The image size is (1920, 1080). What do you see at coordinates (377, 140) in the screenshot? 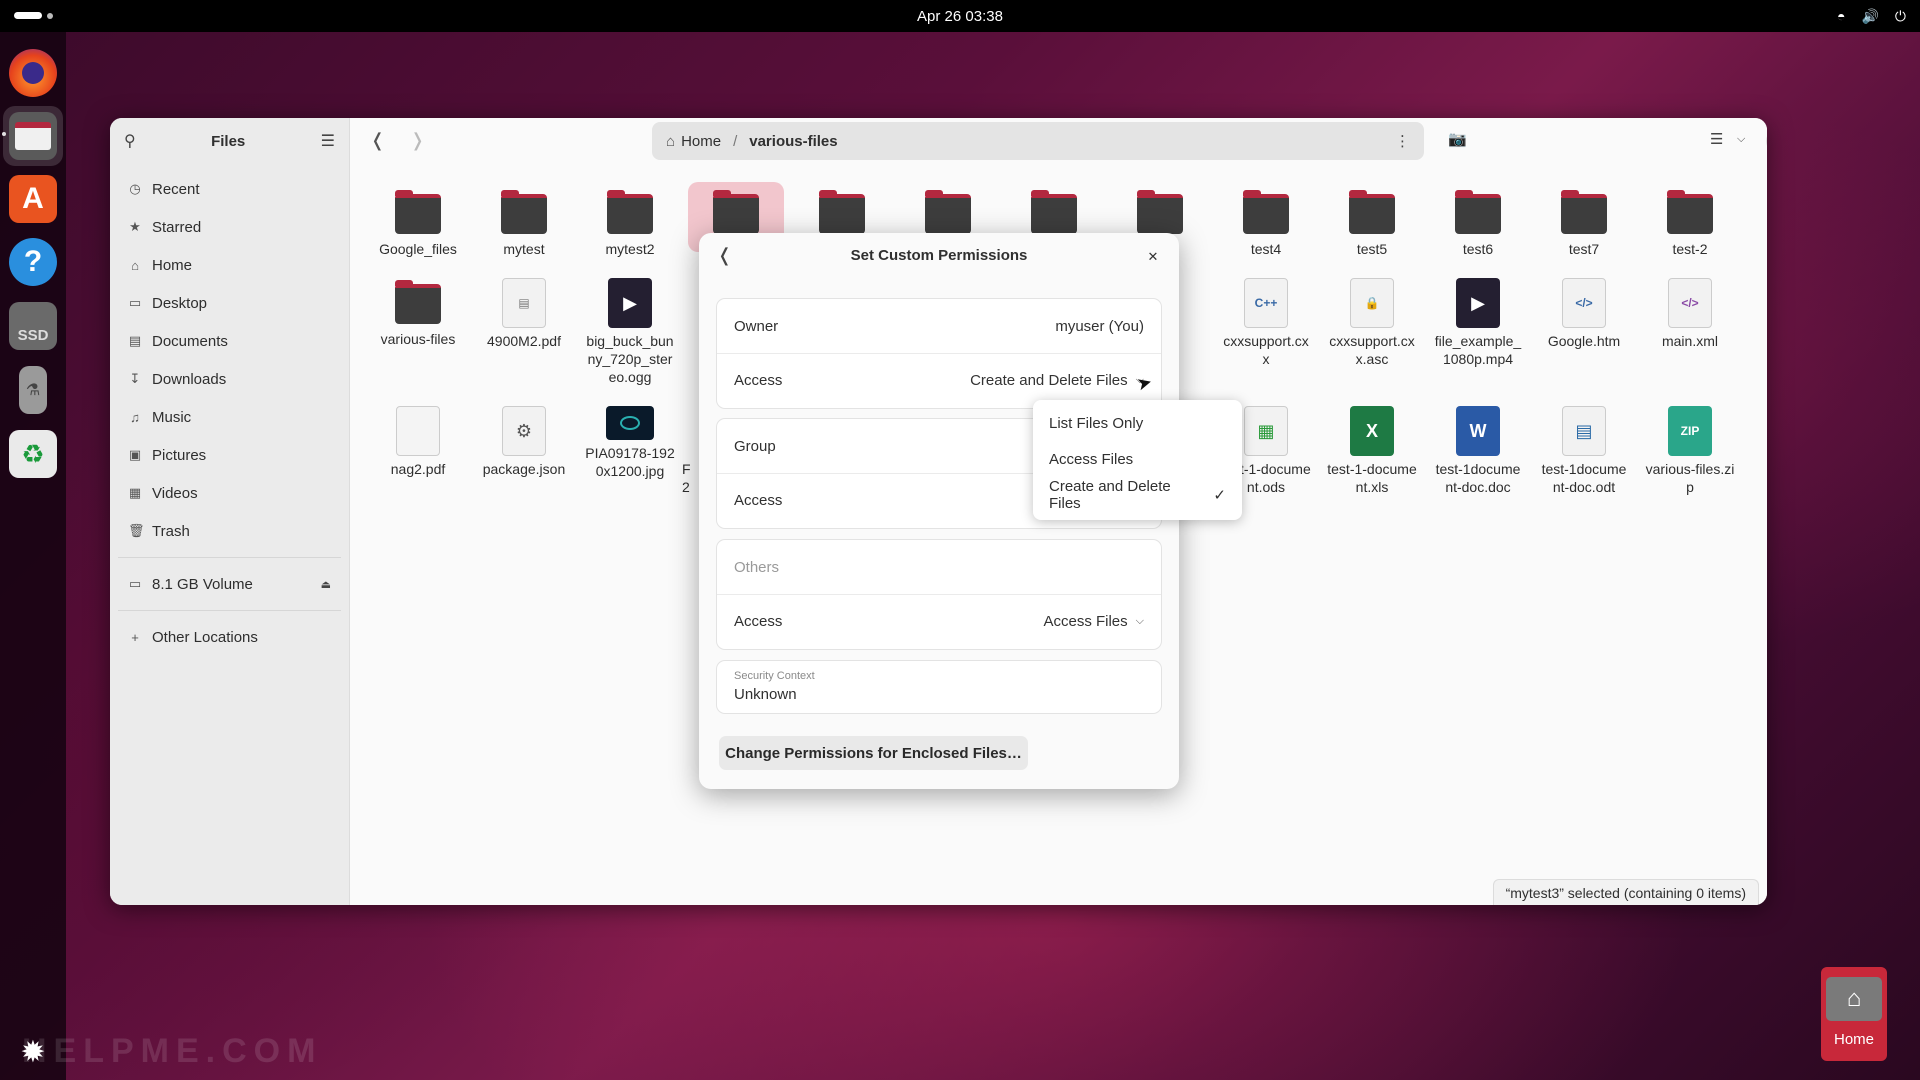
I see `back-arrow-icon: ❬` at bounding box center [377, 140].